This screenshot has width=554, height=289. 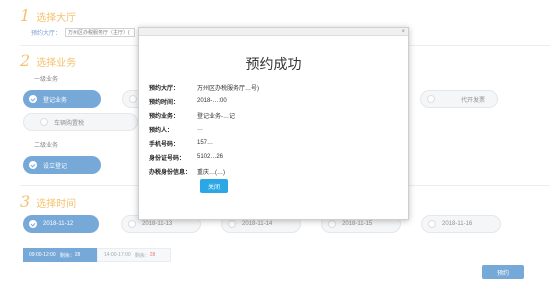 What do you see at coordinates (403, 32) in the screenshot?
I see `close-icon: ×` at bounding box center [403, 32].